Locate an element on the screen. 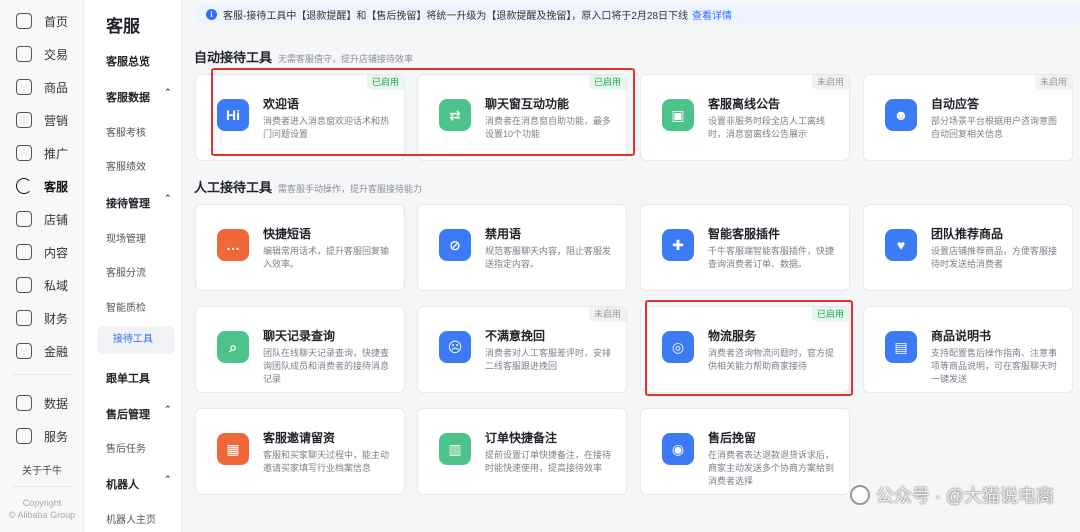  sidebar-group-aftersale: 售后管理 ⌃ is located at coordinates (139, 413).